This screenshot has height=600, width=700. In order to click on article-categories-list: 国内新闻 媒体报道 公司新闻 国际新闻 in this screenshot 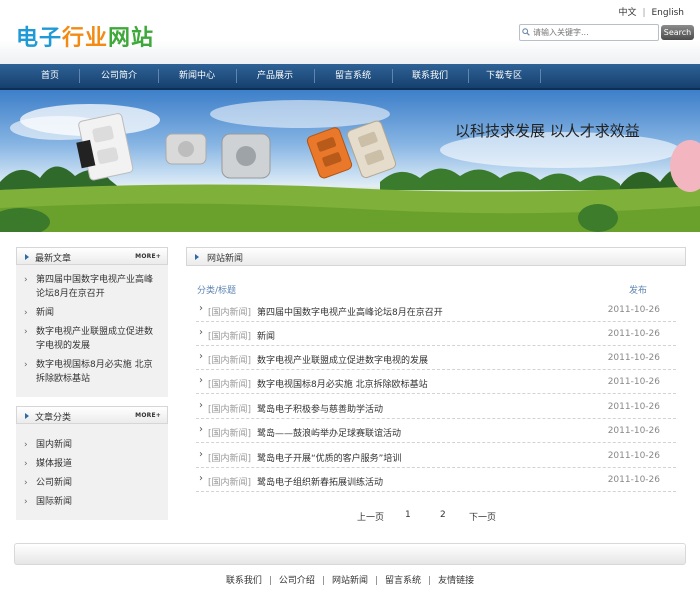, I will do `click(92, 466)`.